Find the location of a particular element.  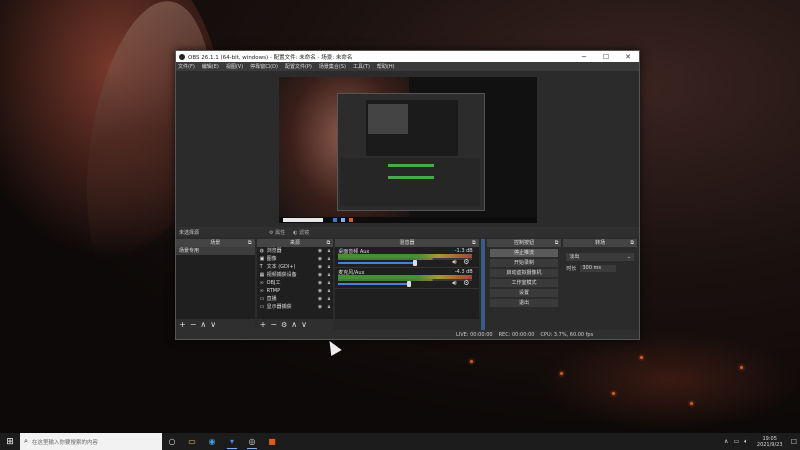

transitions-dock: 转场 ⧉ 淡出 ⌄ 时长 300 ms is located at coordinates (600, 285).